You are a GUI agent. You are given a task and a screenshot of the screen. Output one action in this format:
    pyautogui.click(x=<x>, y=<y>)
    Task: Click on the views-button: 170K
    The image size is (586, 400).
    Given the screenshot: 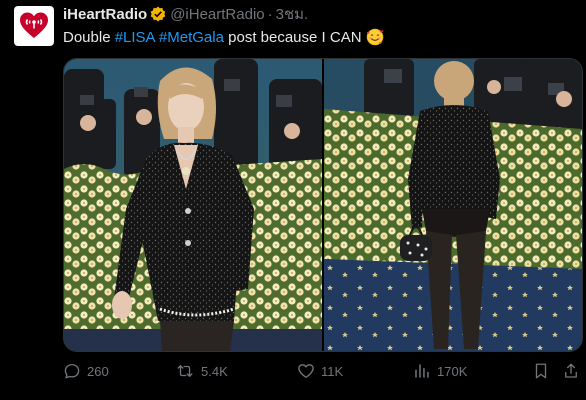 What is the action you would take?
    pyautogui.click(x=440, y=371)
    